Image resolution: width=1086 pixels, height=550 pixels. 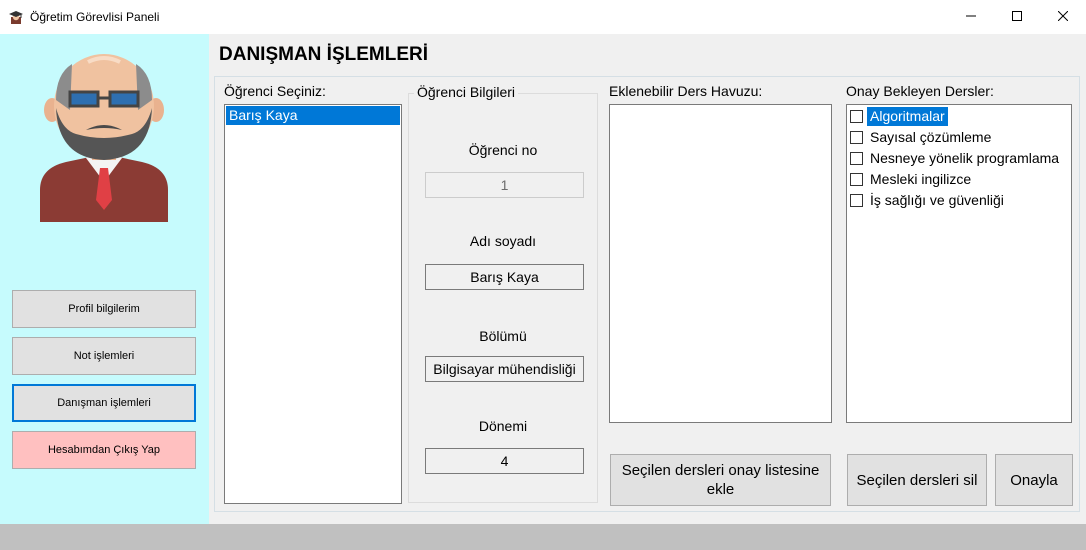 I want to click on minimize-icon, so click(x=971, y=17).